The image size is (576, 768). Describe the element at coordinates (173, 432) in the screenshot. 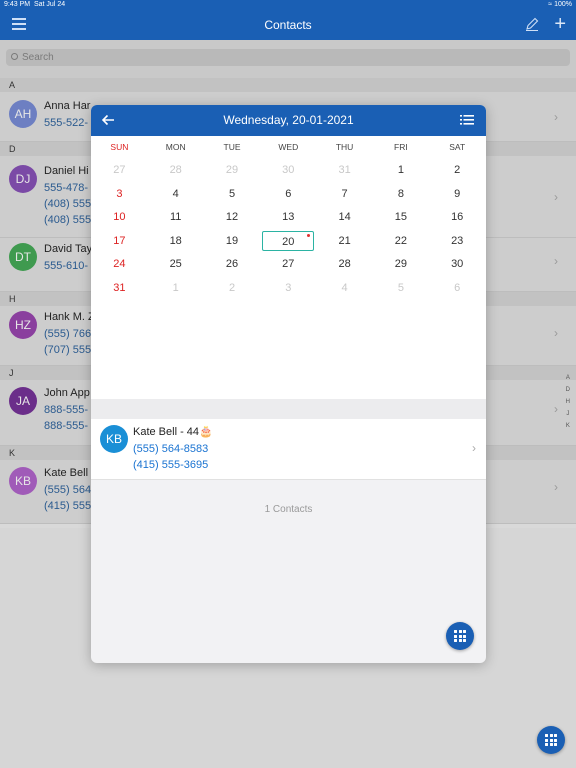

I see `contact-name: Kate Bell - 44🎂` at that location.